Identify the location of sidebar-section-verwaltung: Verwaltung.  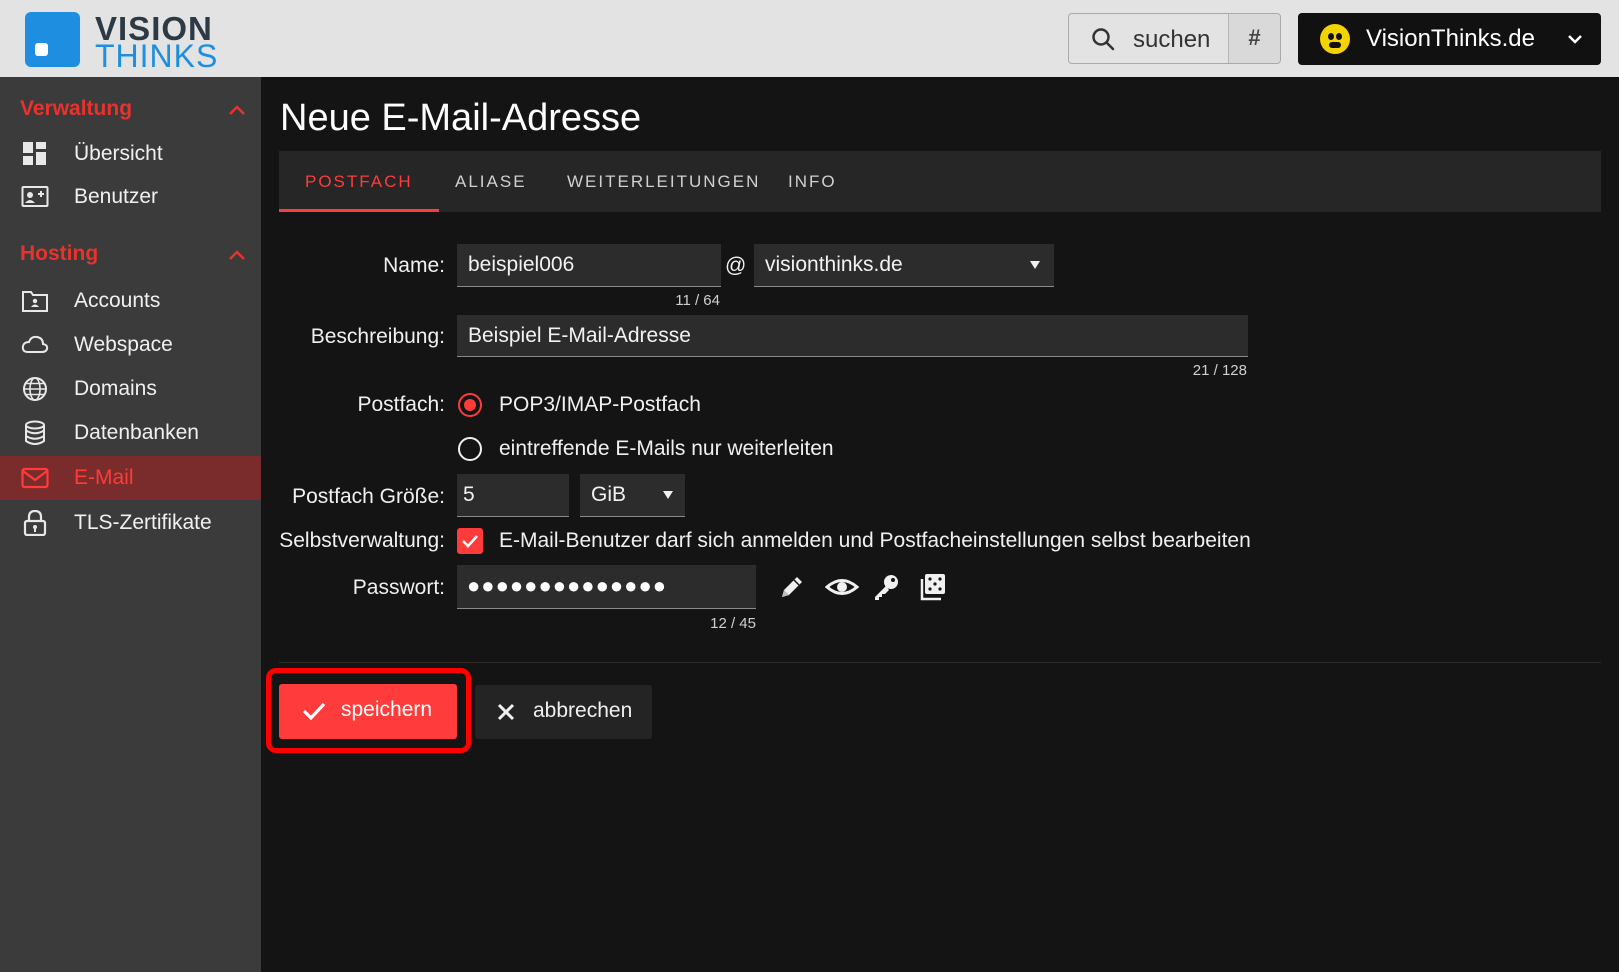
(135, 112).